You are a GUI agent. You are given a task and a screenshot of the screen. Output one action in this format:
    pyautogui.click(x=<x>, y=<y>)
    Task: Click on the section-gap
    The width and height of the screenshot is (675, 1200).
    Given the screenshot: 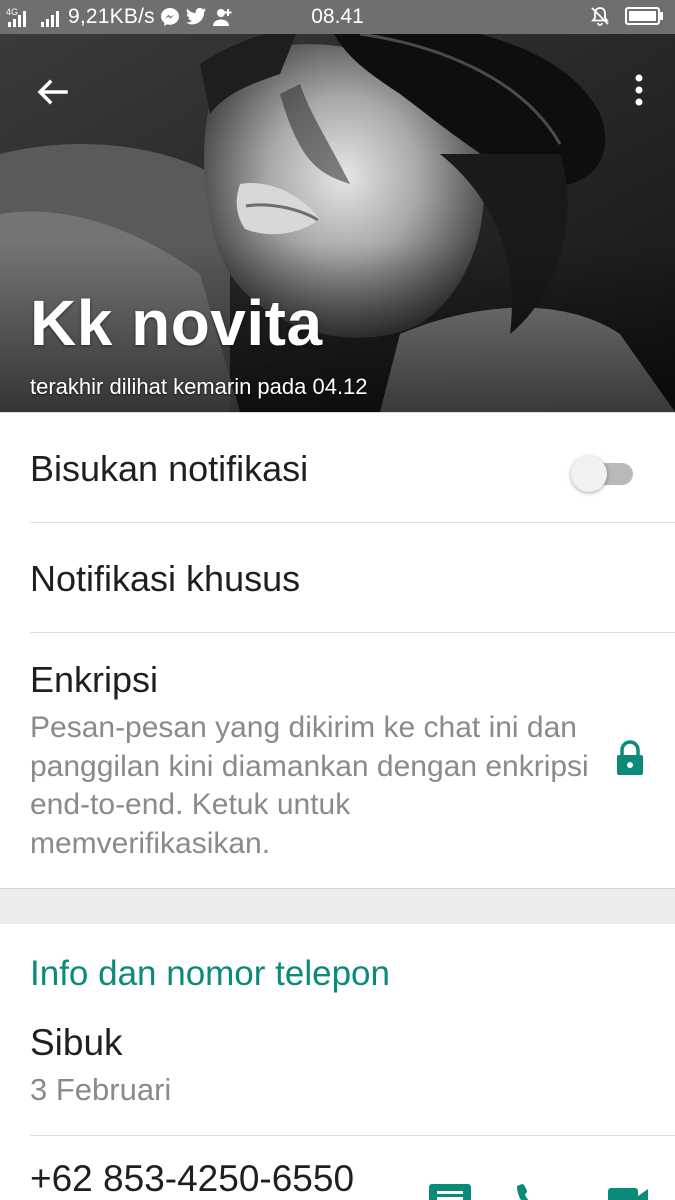 What is the action you would take?
    pyautogui.click(x=337, y=906)
    